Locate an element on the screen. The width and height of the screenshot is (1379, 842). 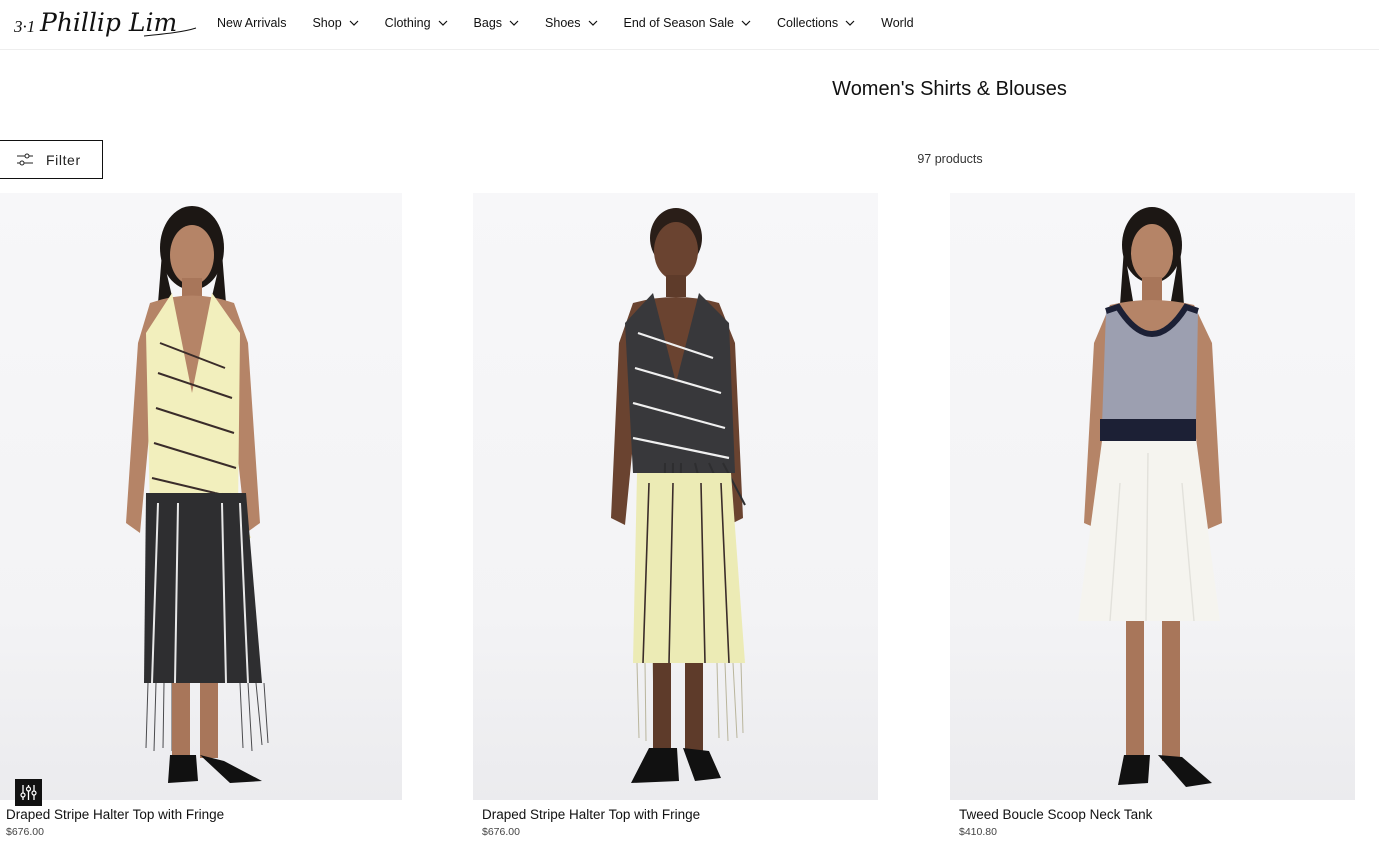
nav-label: Clothing is located at coordinates (407, 23).